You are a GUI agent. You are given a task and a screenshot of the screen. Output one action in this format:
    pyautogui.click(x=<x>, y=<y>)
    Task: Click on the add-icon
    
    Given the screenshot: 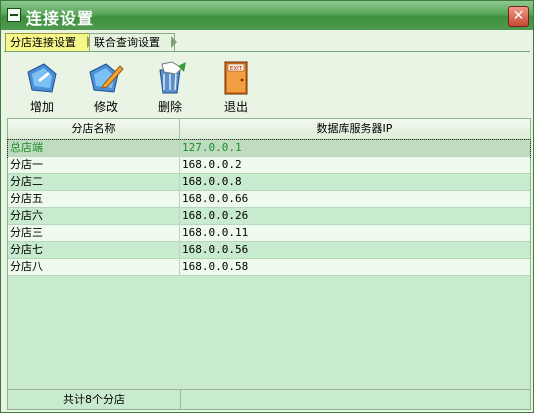 What is the action you would take?
    pyautogui.click(x=42, y=78)
    